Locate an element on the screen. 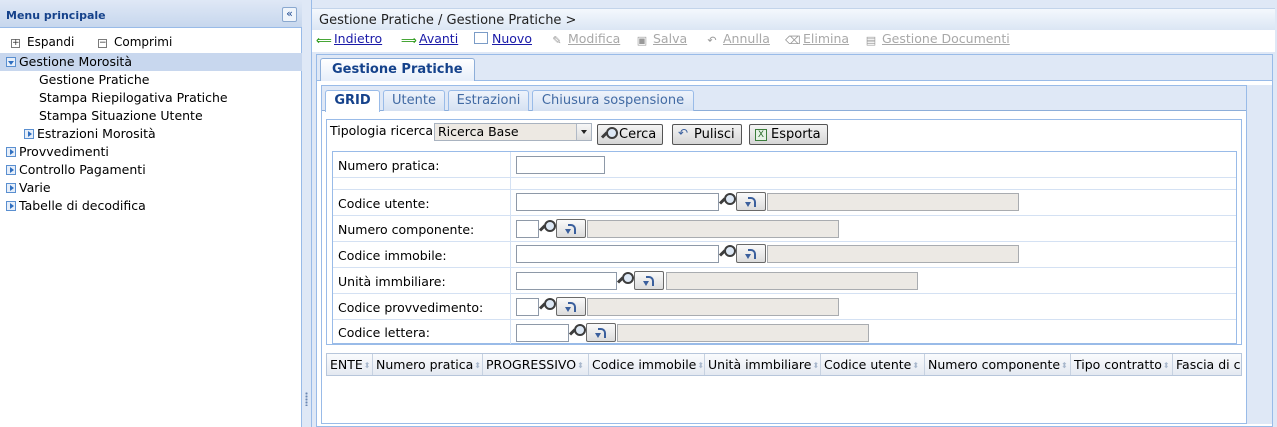 The image size is (1277, 427). sidebar-splitter is located at coordinates (307, 213).